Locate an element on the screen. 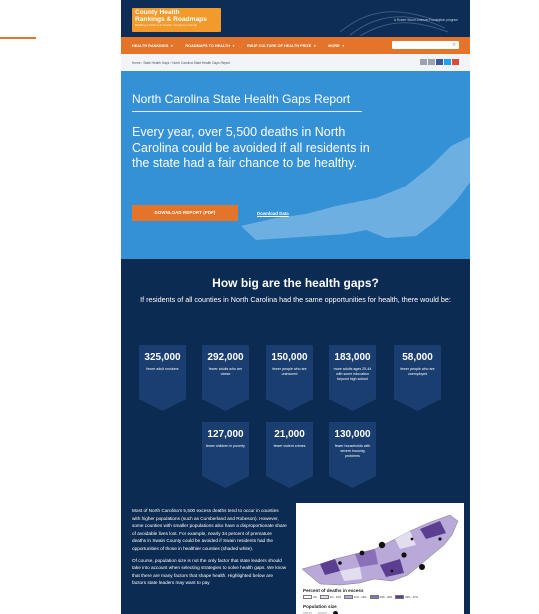 The height and width of the screenshot is (614, 539). page-title: North Carolina State Health Gaps Report is located at coordinates (241, 99).